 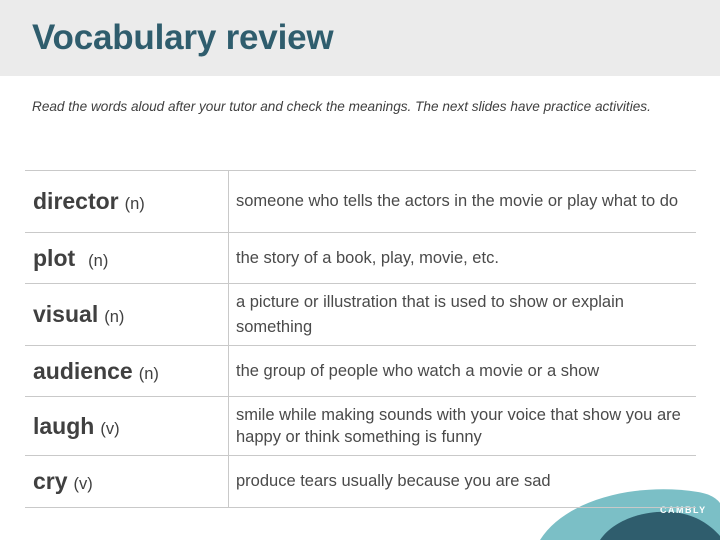 I want to click on term-cell: cry (v), so click(x=127, y=481).